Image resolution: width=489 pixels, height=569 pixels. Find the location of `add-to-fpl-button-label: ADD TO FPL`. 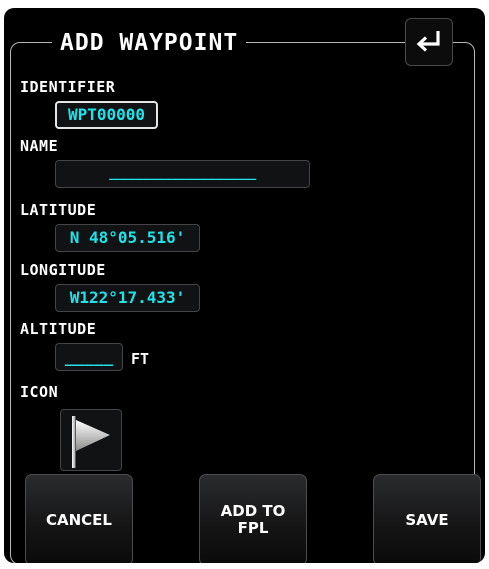

add-to-fpl-button-label: ADD TO FPL is located at coordinates (253, 519).